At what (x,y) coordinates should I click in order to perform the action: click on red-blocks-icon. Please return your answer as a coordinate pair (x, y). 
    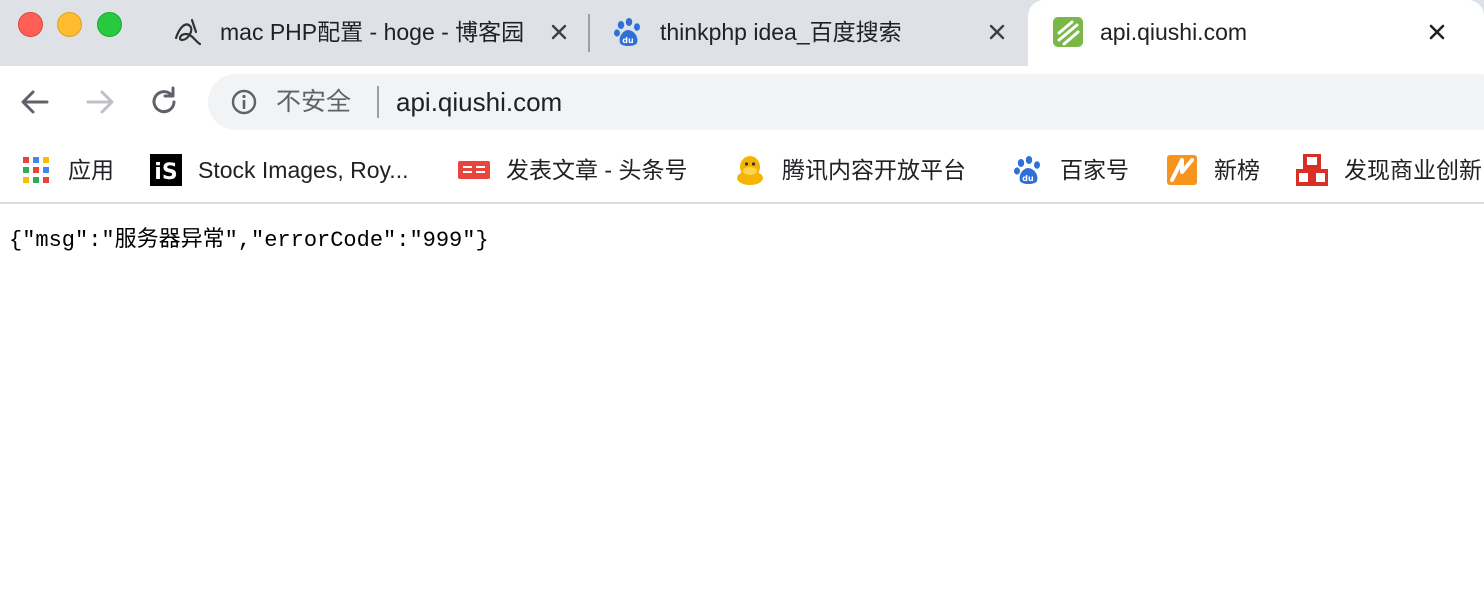
    Looking at the image, I should click on (1312, 170).